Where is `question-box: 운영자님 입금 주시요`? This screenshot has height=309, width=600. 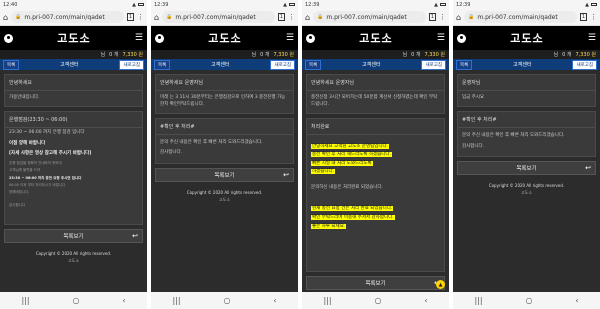
question-box: 운영자님 입금 주시요 is located at coordinates (526, 90).